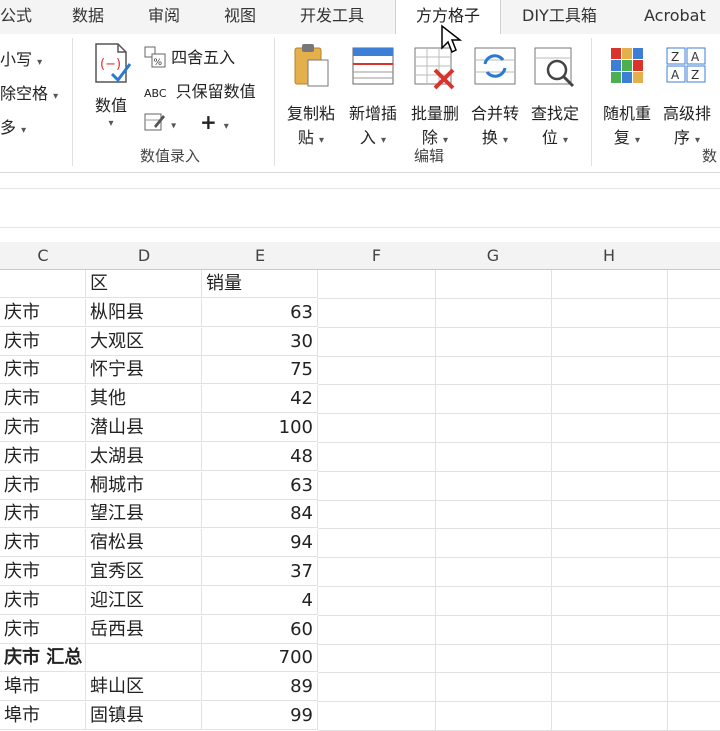  Describe the element at coordinates (377, 256) in the screenshot. I see `column-header-f: F` at that location.